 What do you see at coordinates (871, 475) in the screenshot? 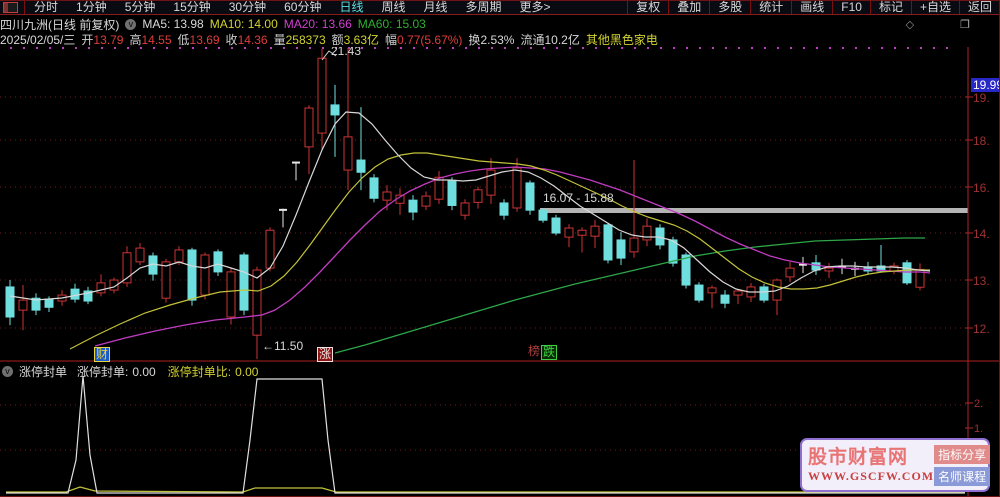
I see `watermark-site-url: WWW.GSCFW.COM` at bounding box center [871, 475].